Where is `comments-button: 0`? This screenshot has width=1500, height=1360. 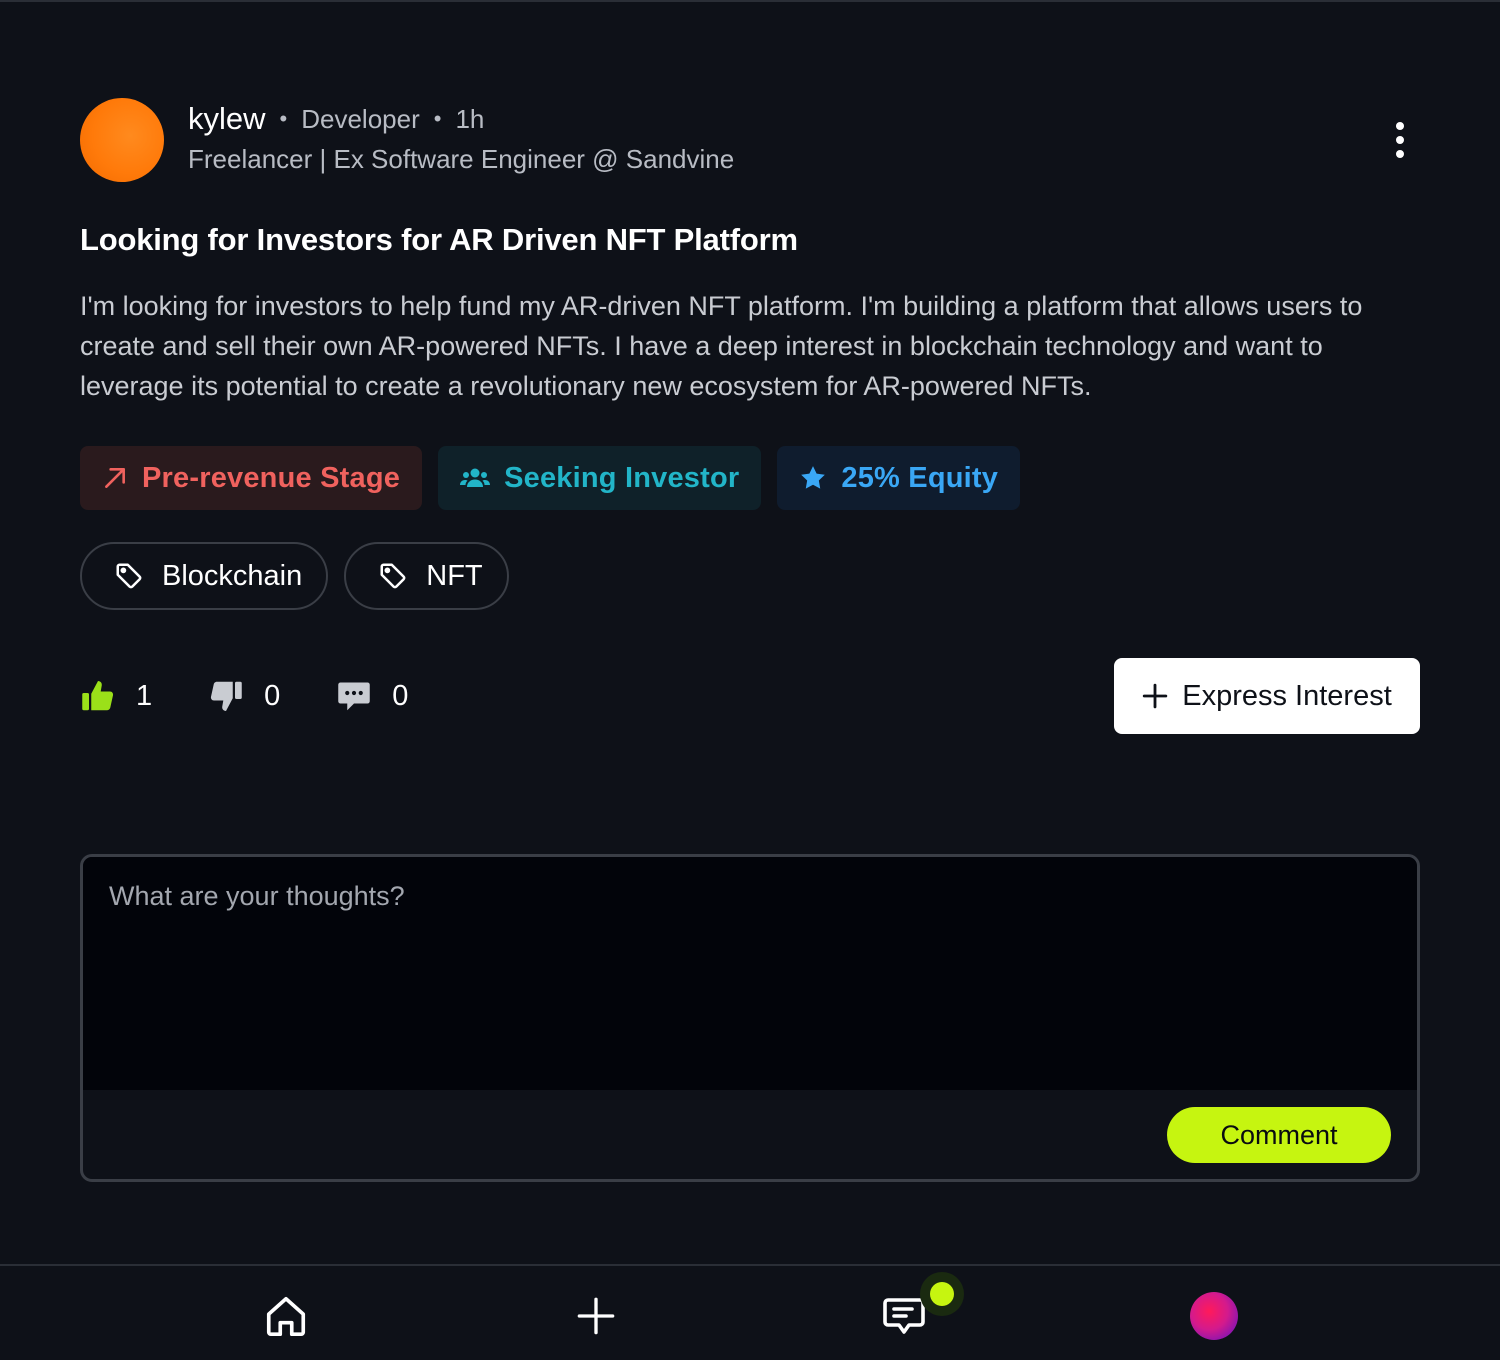
comments-button: 0 is located at coordinates (372, 696).